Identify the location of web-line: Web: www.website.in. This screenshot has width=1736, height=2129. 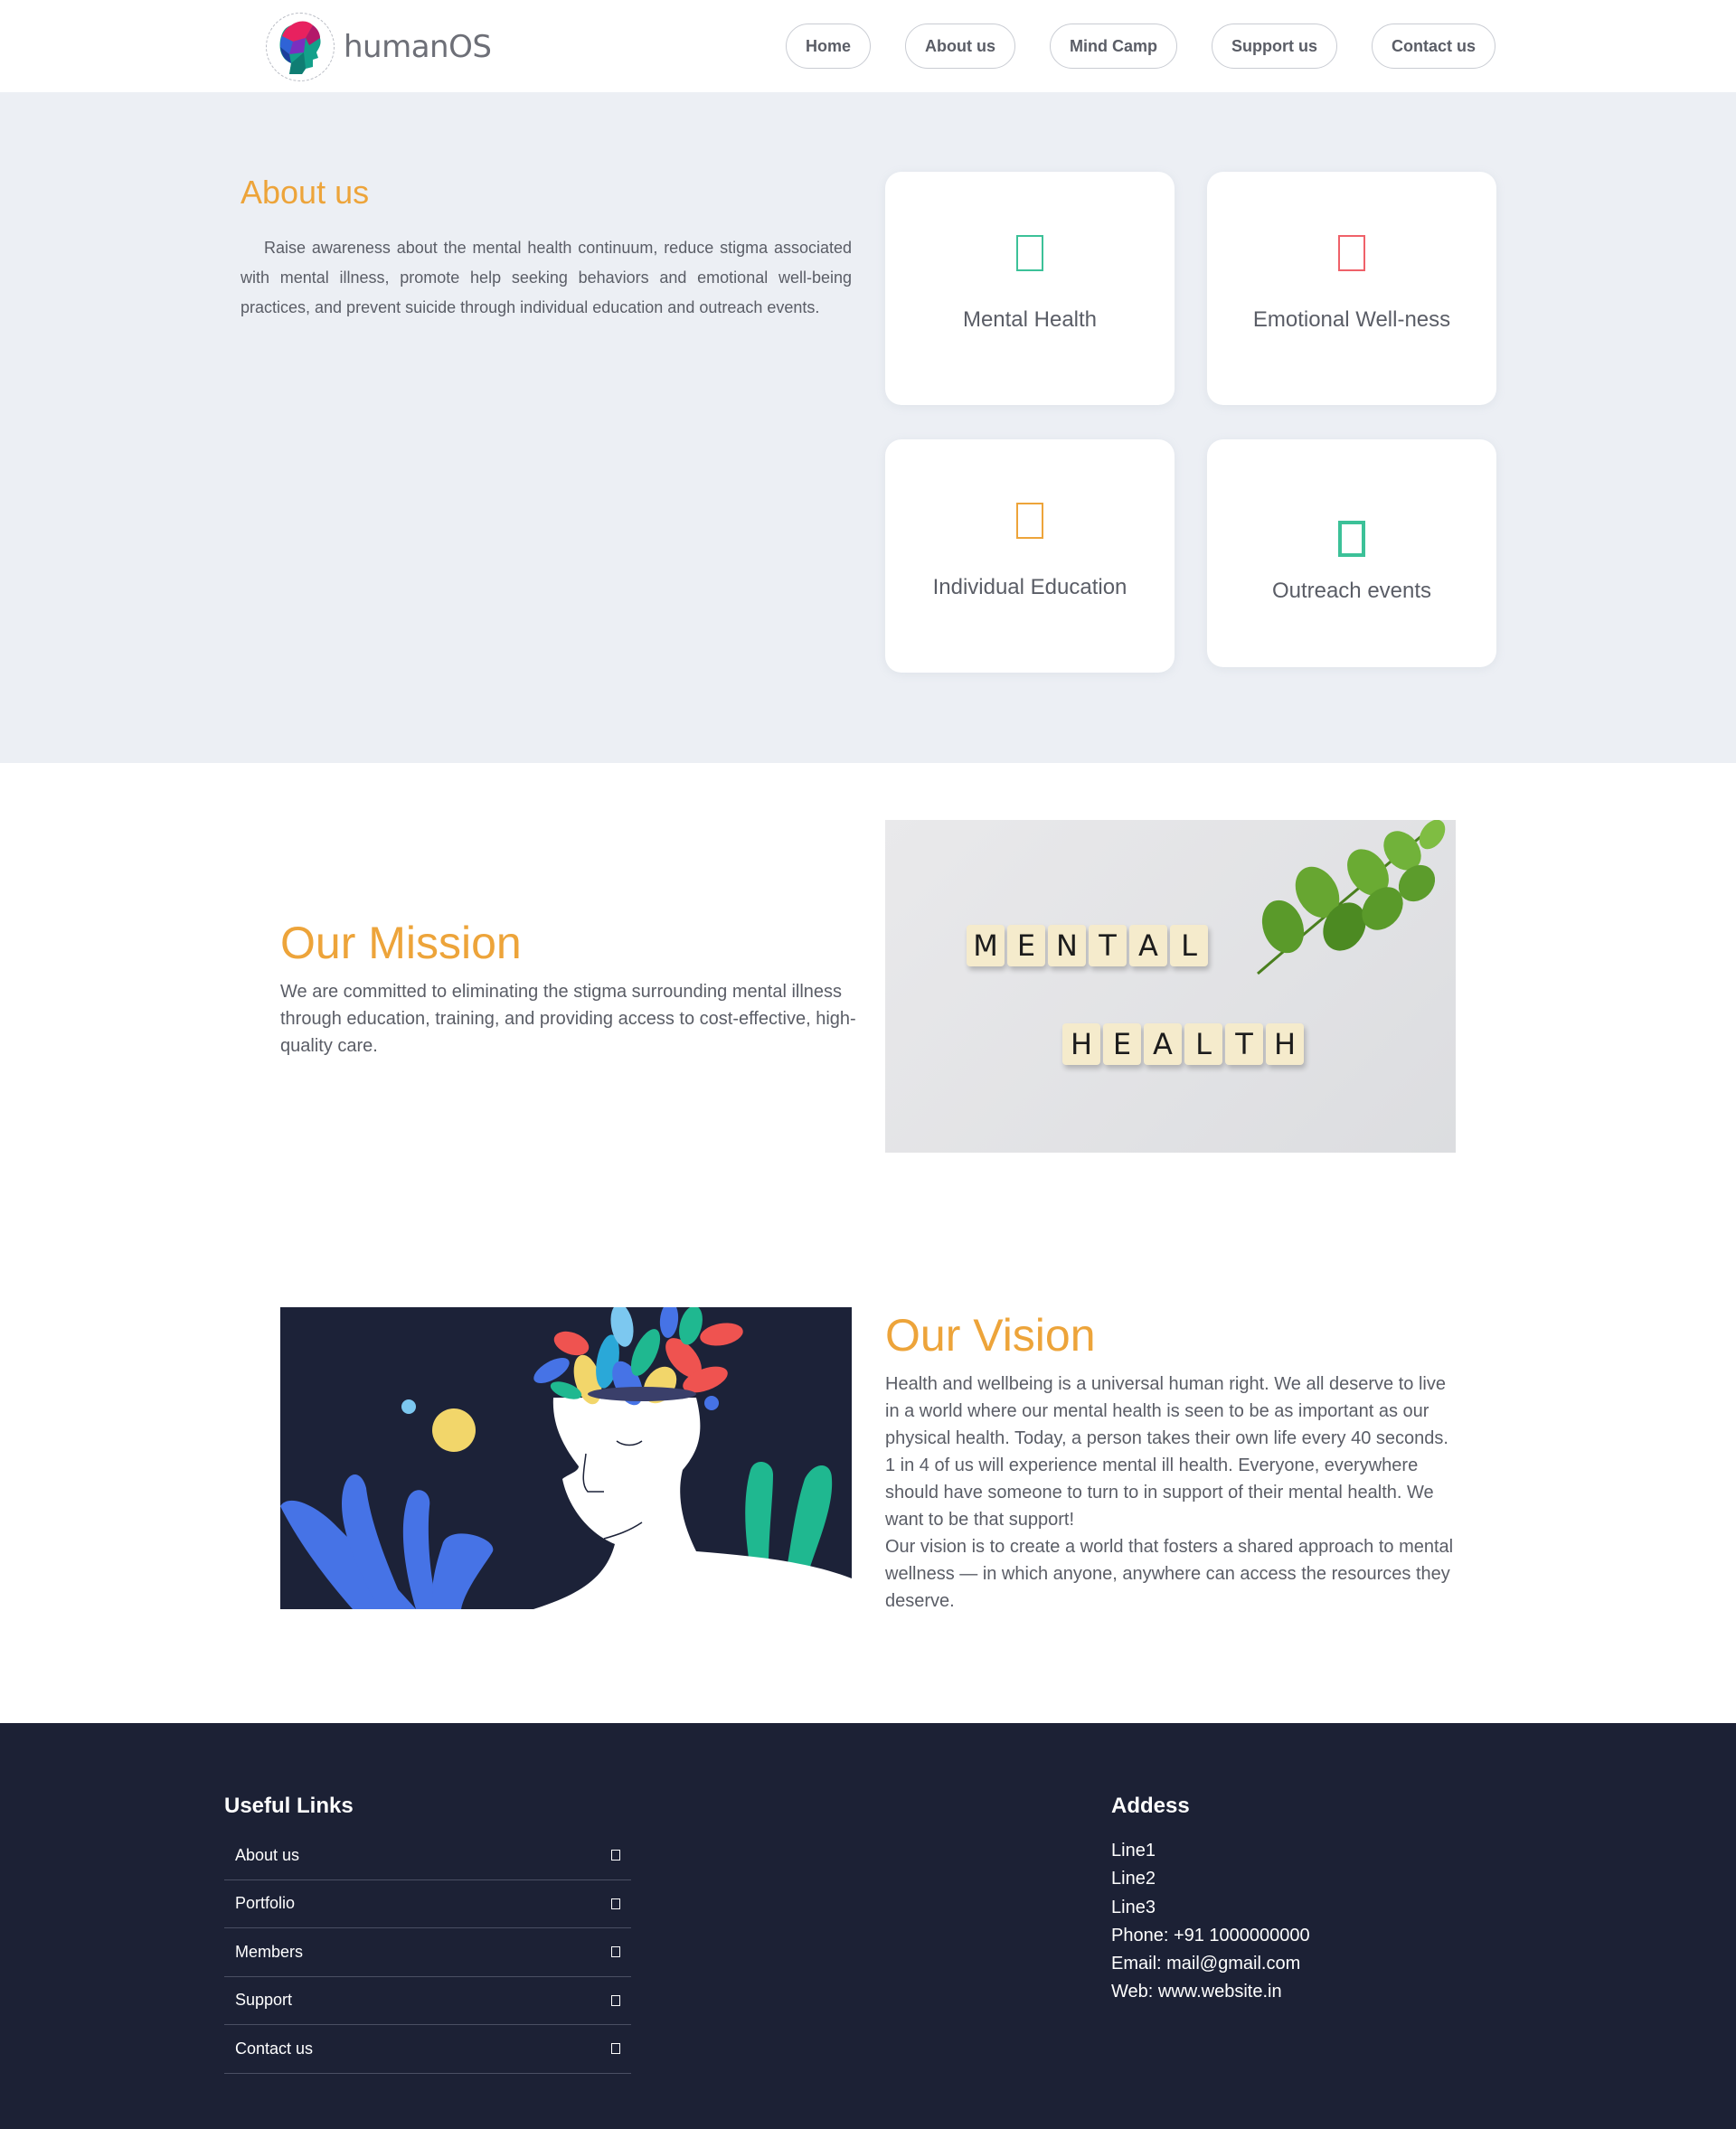
(1197, 1992).